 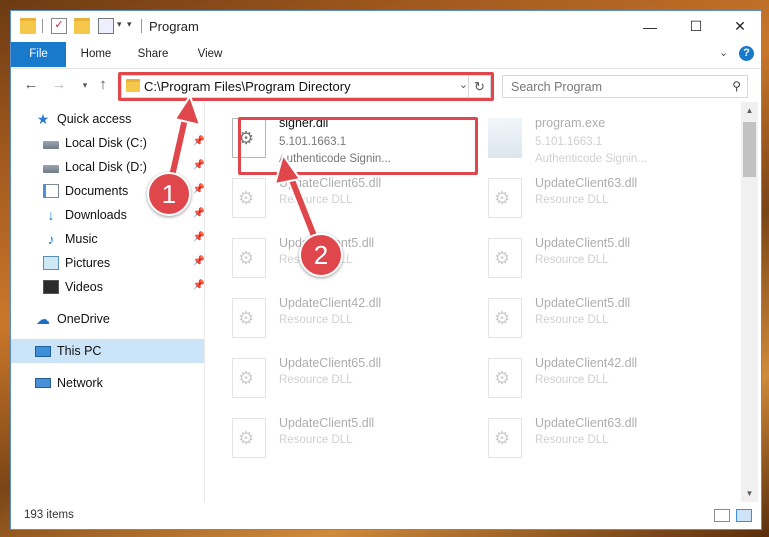 I want to click on exe-icon, so click(x=505, y=138).